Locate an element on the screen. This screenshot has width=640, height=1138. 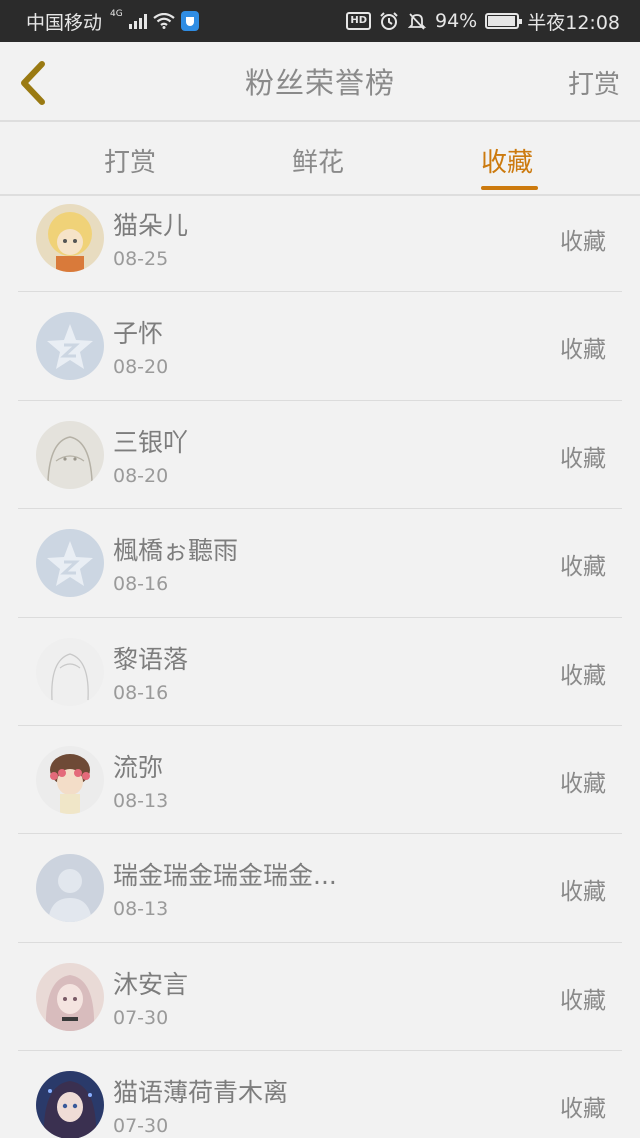
default-person-avatar-icon is located at coordinates (70, 888).